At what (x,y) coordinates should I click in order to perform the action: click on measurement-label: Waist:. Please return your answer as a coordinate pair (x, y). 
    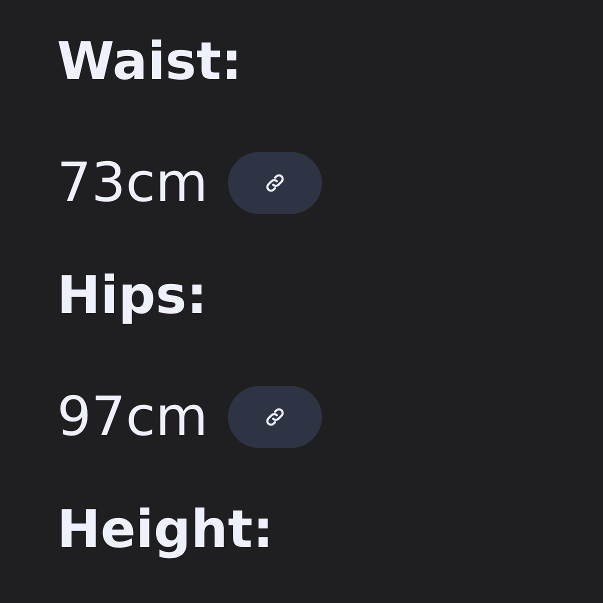
    Looking at the image, I should click on (149, 62).